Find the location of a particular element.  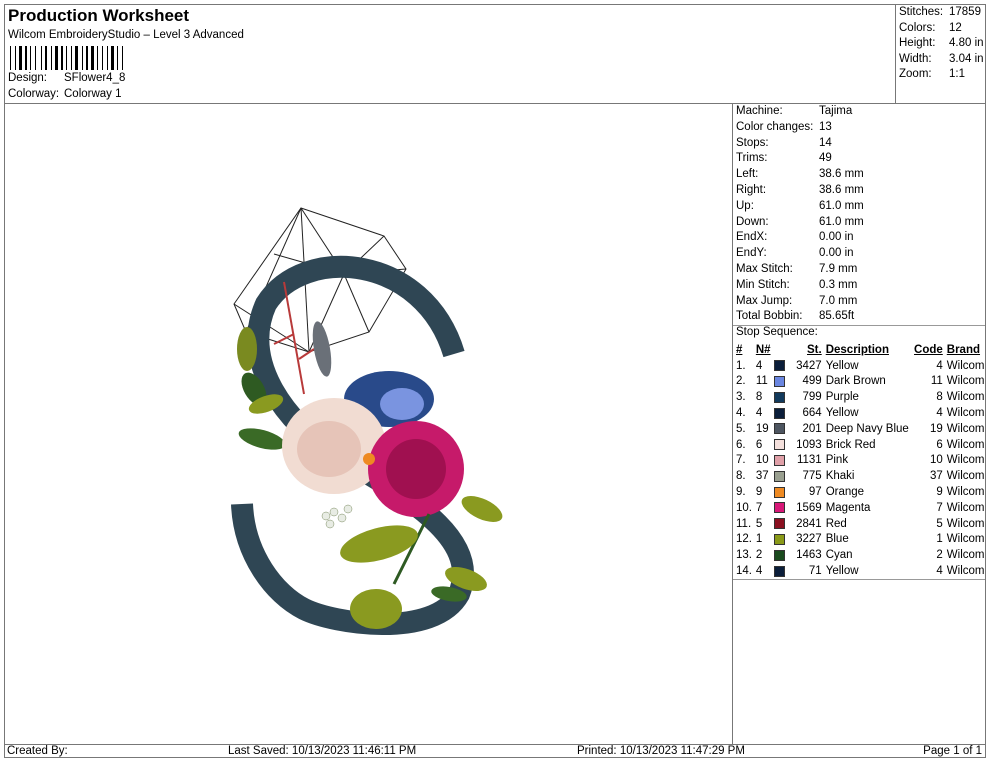

row-needle: 11 is located at coordinates (761, 381).